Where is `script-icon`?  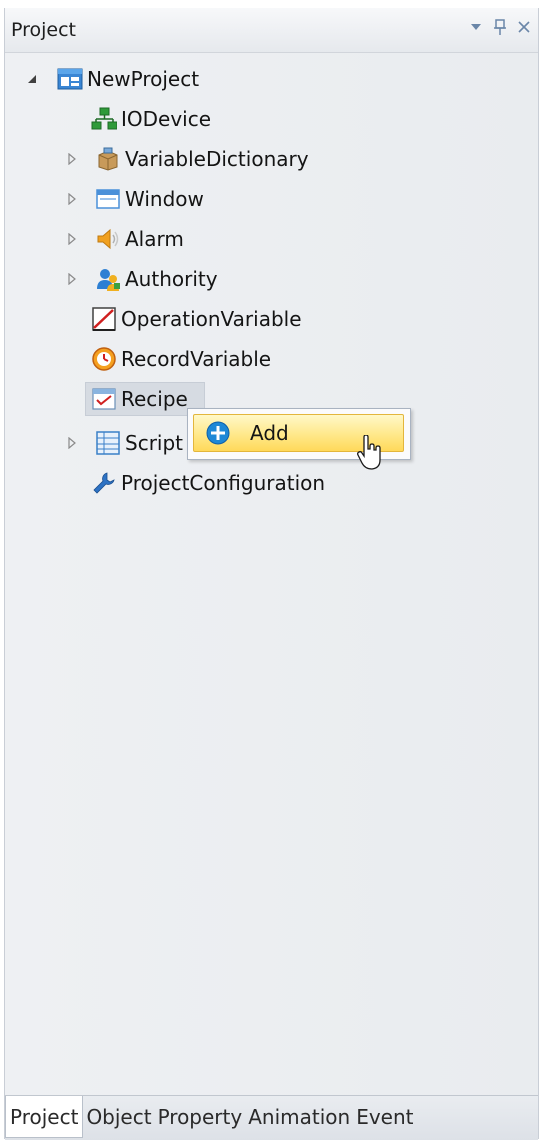
script-icon is located at coordinates (108, 443).